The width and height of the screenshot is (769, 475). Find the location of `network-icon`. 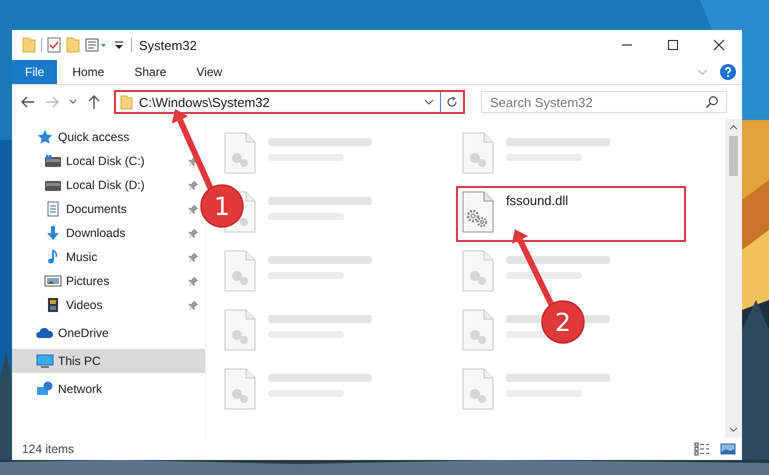

network-icon is located at coordinates (45, 389).